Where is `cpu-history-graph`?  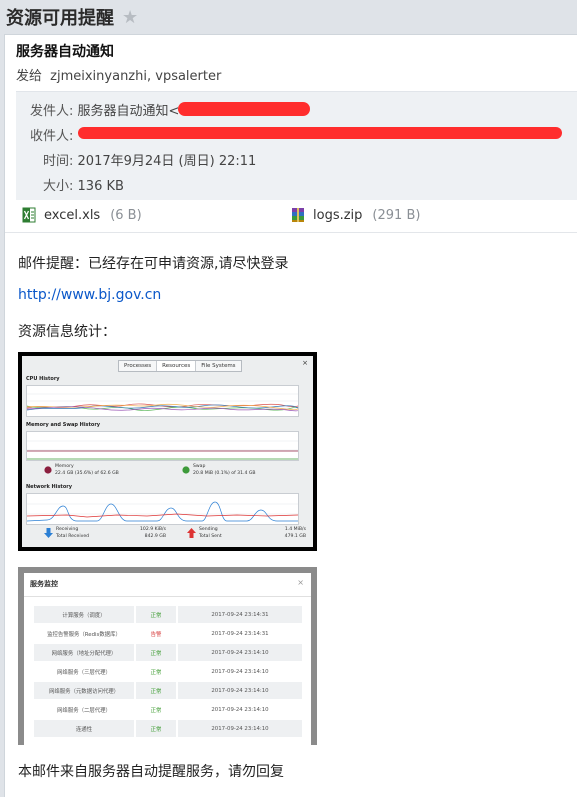 cpu-history-graph is located at coordinates (163, 401).